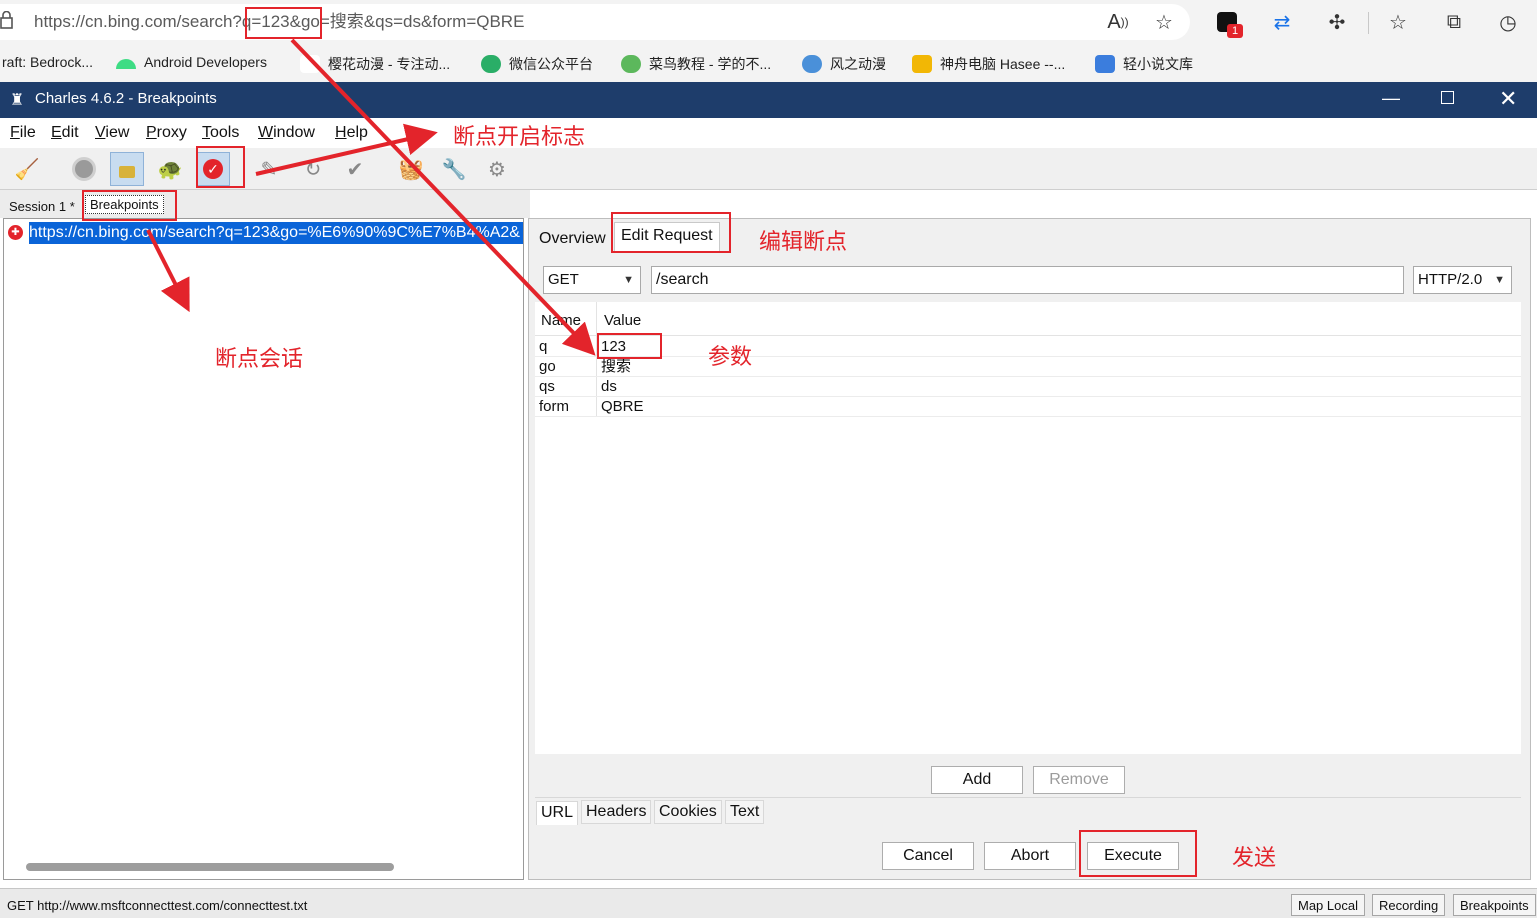 The width and height of the screenshot is (1537, 918). What do you see at coordinates (27, 169) in the screenshot?
I see `broom-icon: 🧹` at bounding box center [27, 169].